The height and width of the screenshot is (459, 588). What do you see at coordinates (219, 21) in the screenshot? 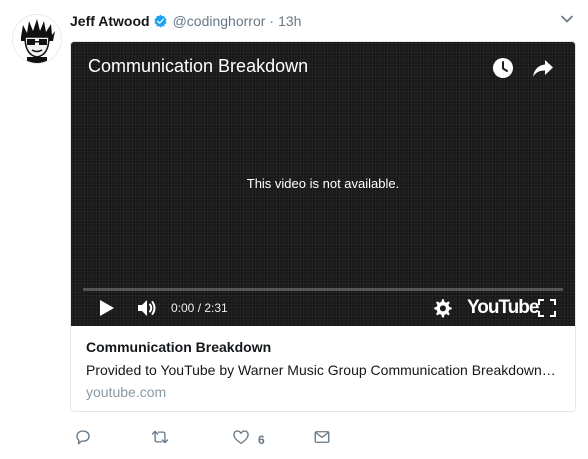
I see `author-handle: @codinghorror` at bounding box center [219, 21].